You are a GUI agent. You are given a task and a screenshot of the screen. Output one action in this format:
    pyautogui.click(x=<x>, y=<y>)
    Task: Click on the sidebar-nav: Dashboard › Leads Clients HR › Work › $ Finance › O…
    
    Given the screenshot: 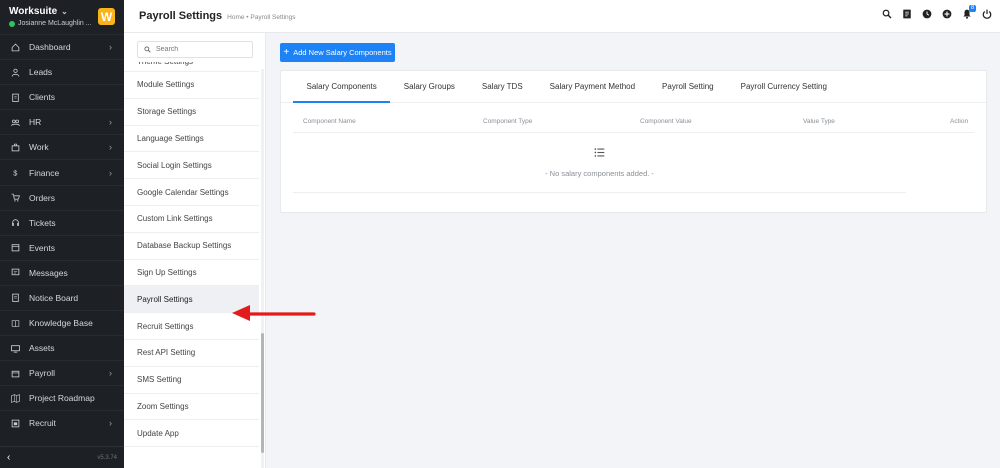 What is the action you would take?
    pyautogui.click(x=62, y=235)
    